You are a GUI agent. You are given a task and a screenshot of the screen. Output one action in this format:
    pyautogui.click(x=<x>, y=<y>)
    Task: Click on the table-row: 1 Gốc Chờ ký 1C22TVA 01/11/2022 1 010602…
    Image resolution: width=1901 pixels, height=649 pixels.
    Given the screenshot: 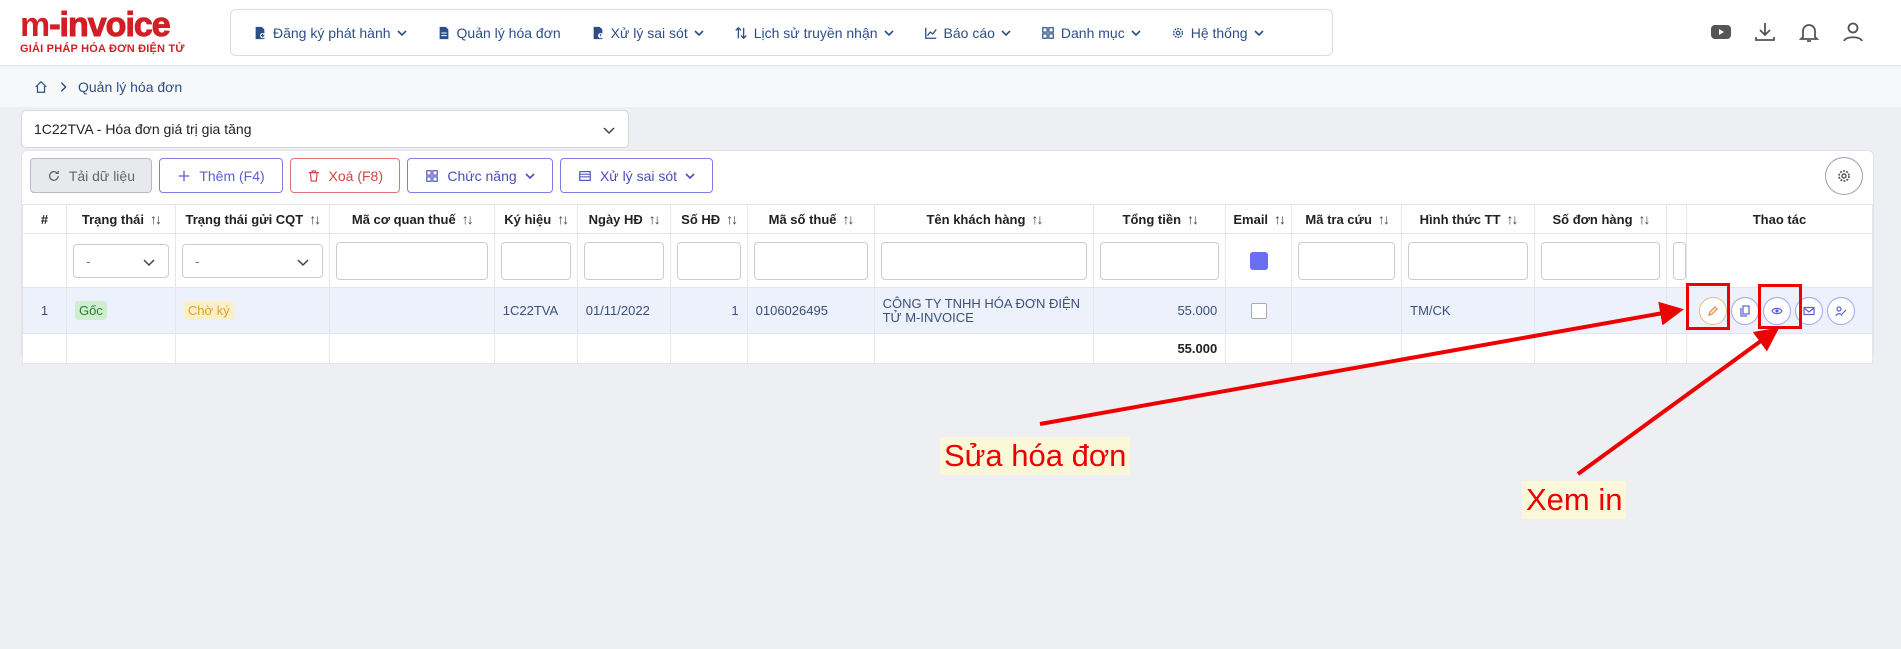 What is the action you would take?
    pyautogui.click(x=948, y=310)
    